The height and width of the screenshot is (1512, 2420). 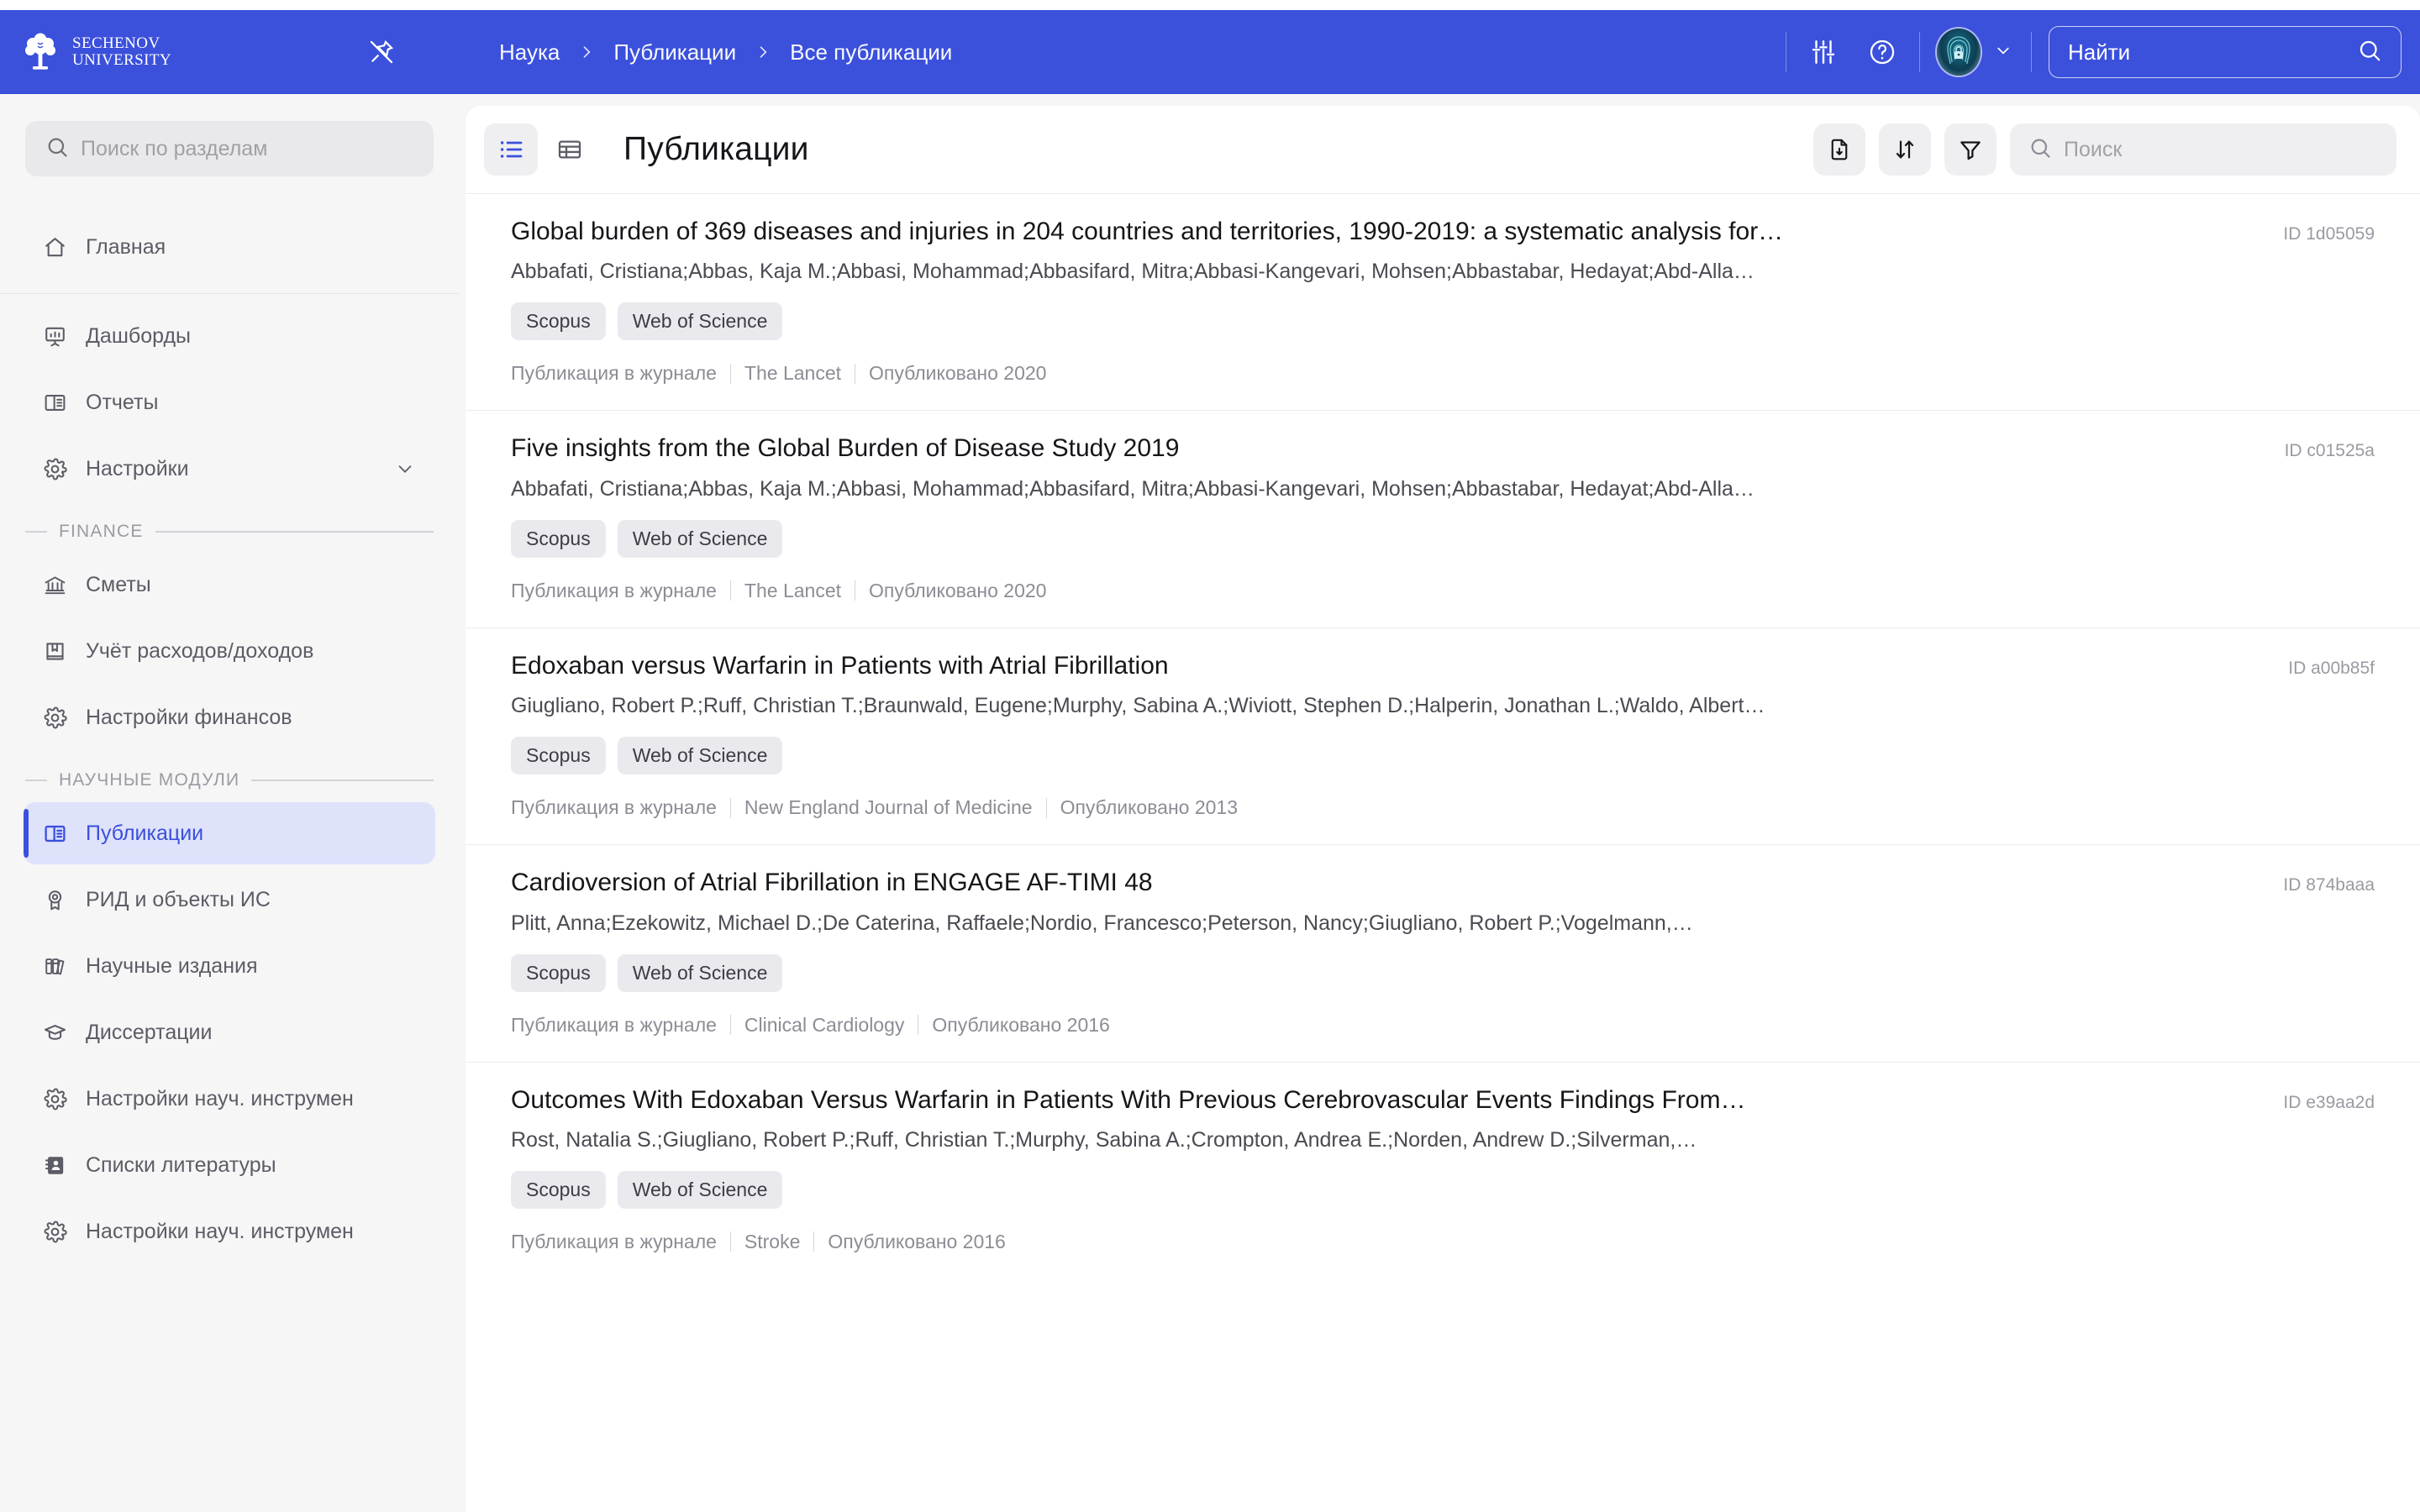 I want to click on publication-journal: New England Journal of Medicine, so click(x=889, y=807).